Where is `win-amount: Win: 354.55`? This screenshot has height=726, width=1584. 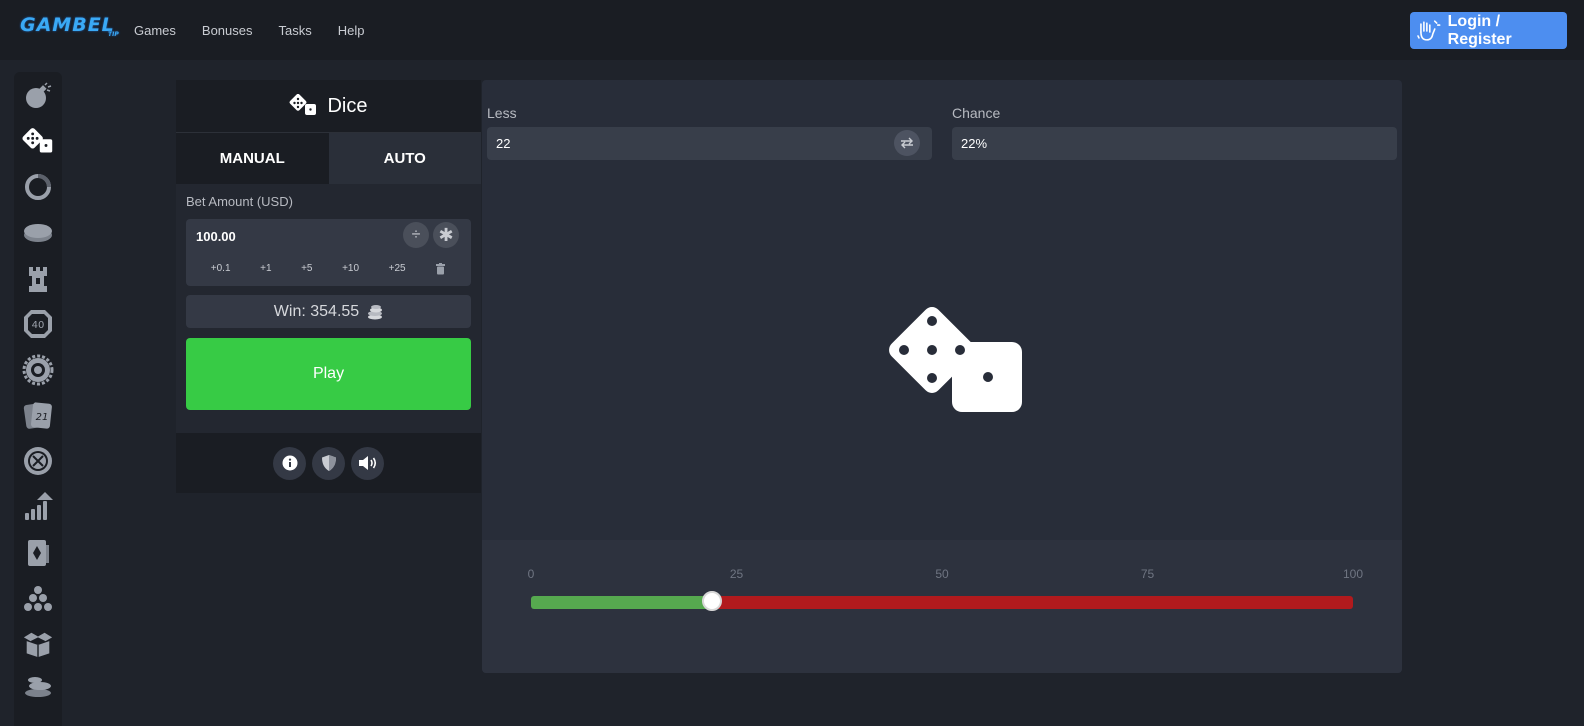 win-amount: Win: 354.55 is located at coordinates (316, 311).